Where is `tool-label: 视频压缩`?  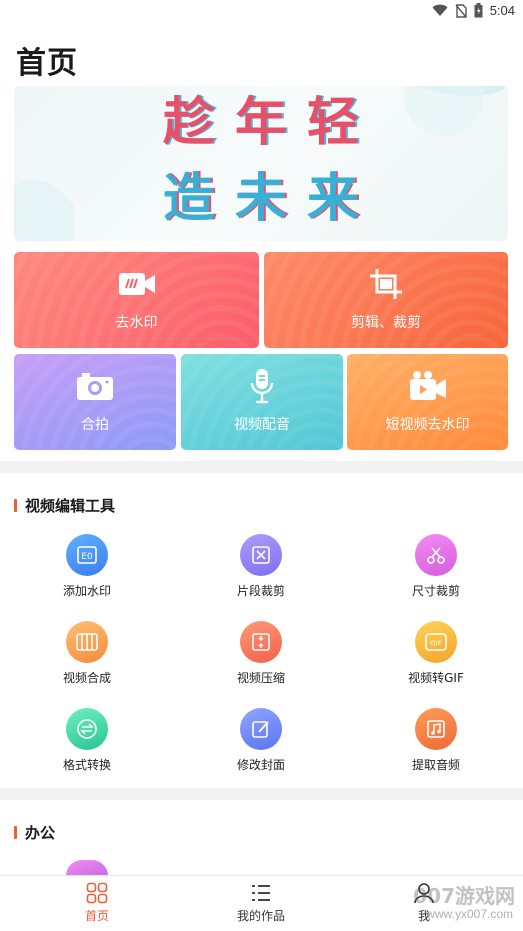
tool-label: 视频压缩 is located at coordinates (260, 678).